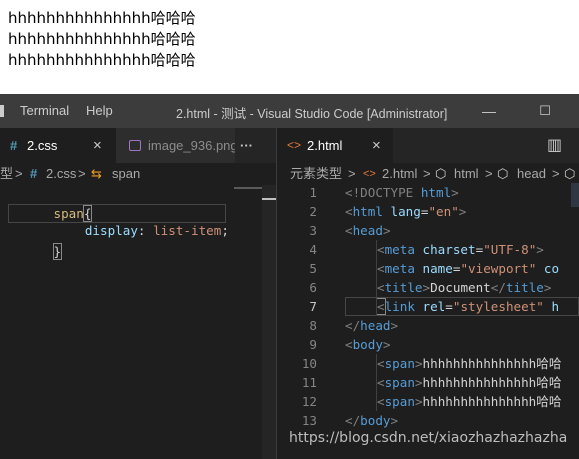 The width and height of the screenshot is (579, 459). Describe the element at coordinates (489, 111) in the screenshot. I see `minimize-button: —` at that location.